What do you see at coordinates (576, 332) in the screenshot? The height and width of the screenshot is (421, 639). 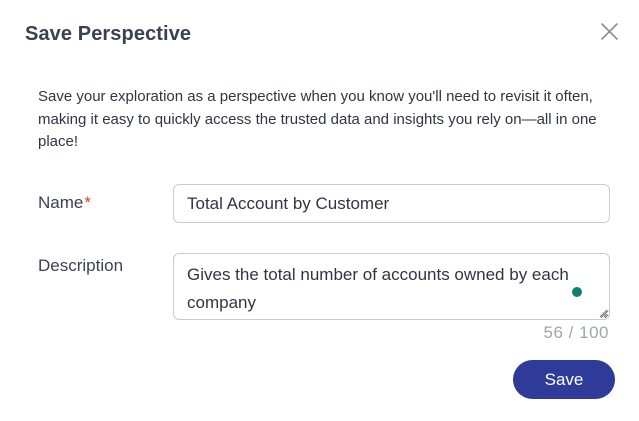 I see `character-count: 56 / 100` at bounding box center [576, 332].